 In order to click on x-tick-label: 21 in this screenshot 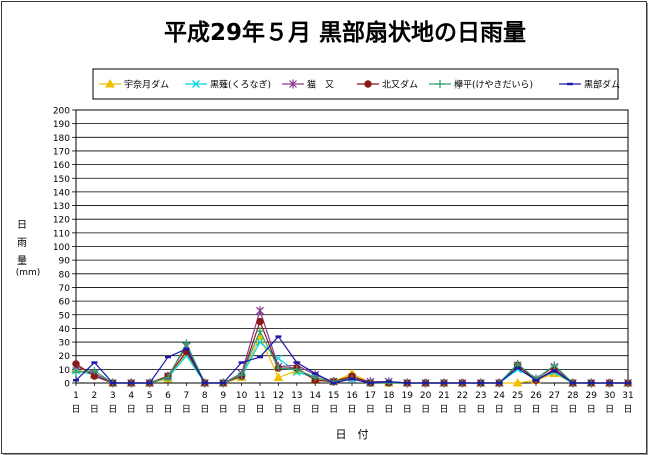, I will do `click(443, 396)`.